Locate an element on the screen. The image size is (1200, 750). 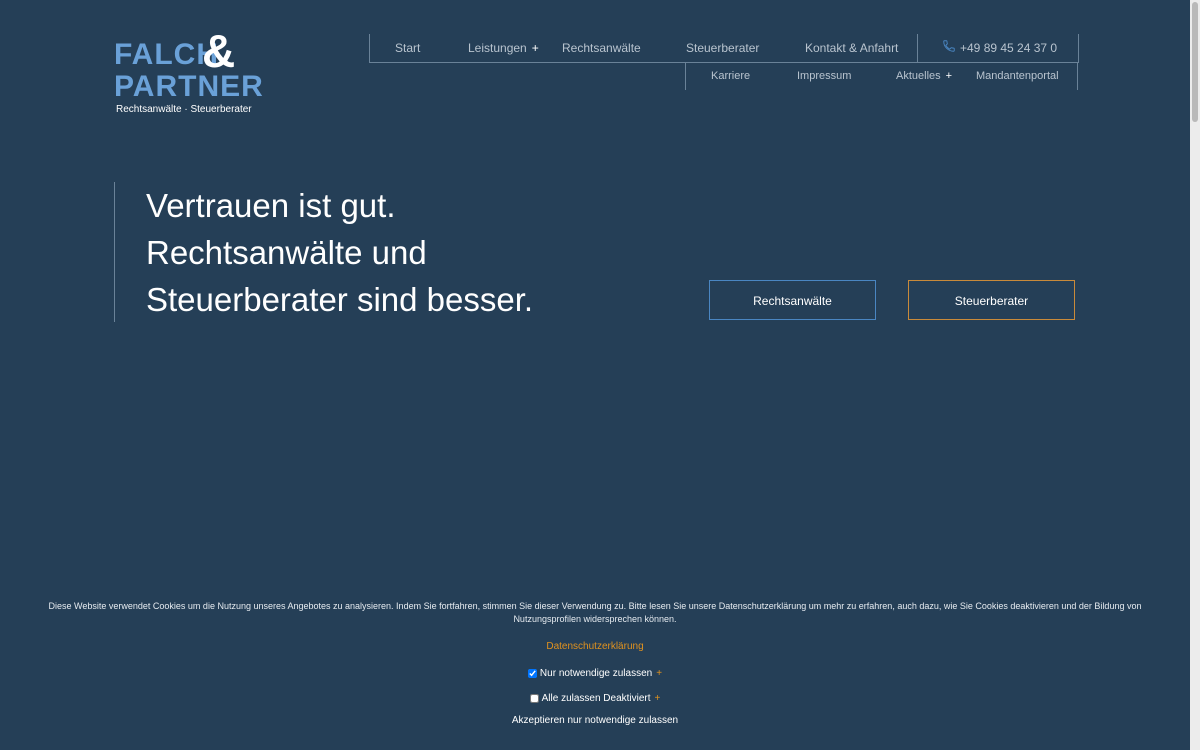
cookie-option-necessary: Nur notwendige zulassen + is located at coordinates (595, 673).